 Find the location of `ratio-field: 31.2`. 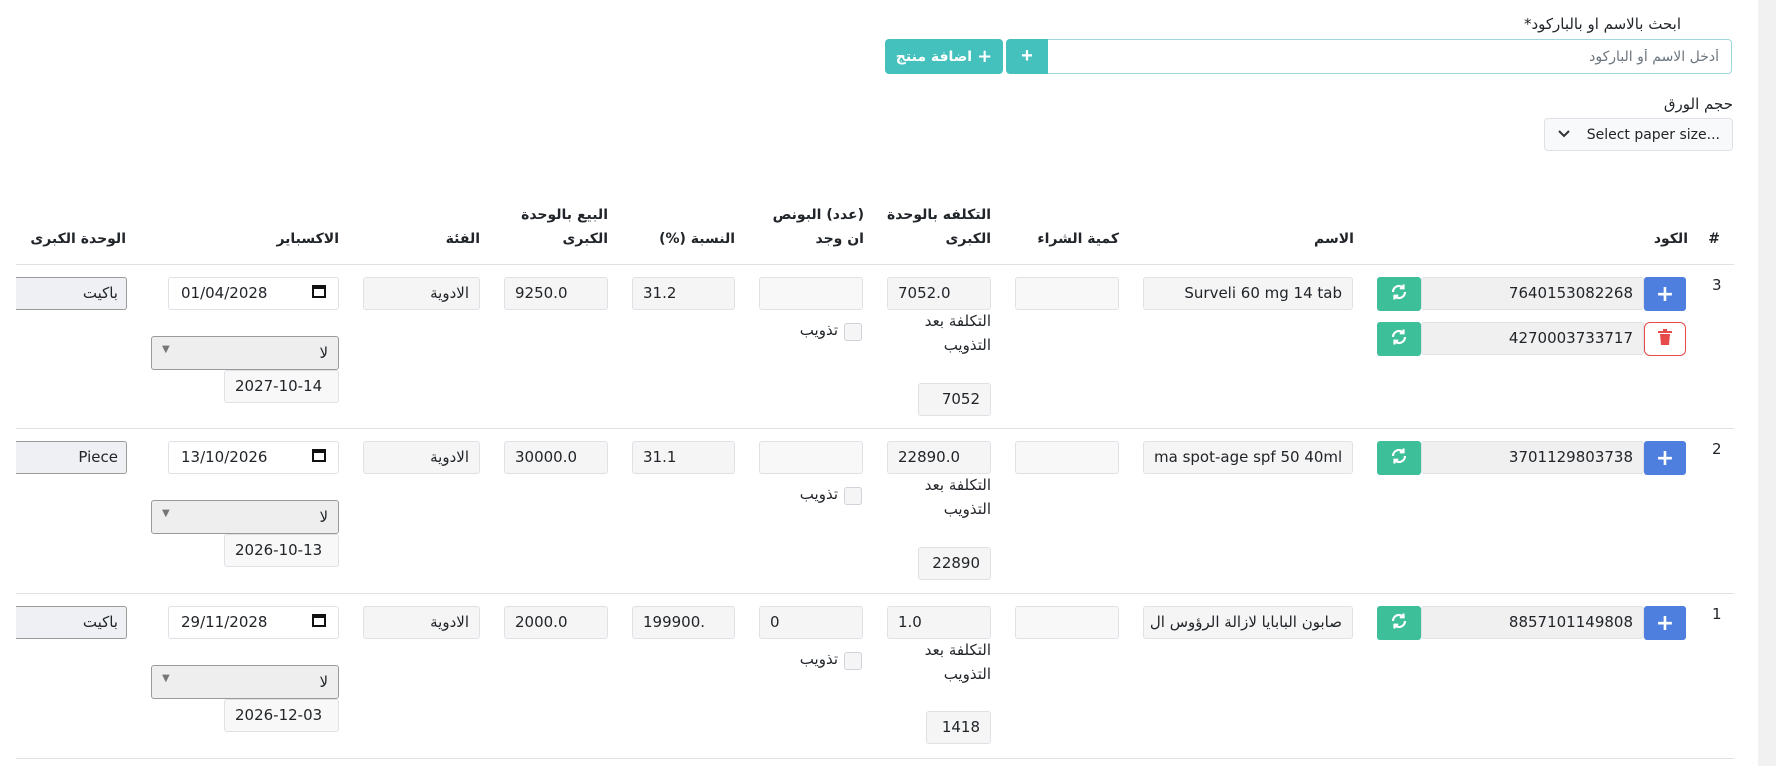

ratio-field: 31.2 is located at coordinates (683, 293).